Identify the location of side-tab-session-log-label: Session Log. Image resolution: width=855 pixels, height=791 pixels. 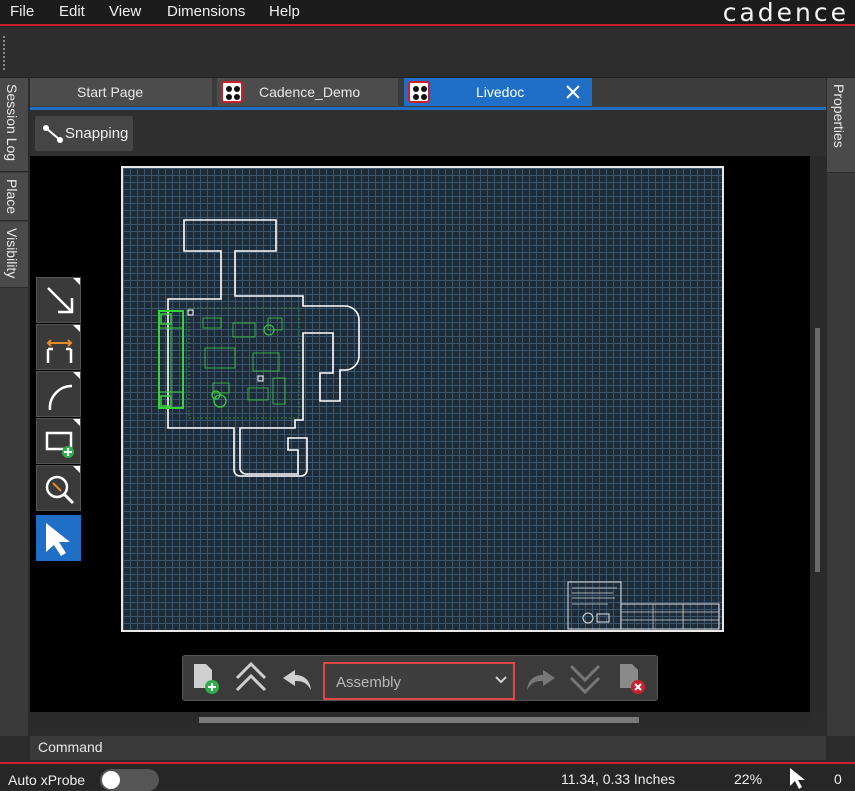
(12, 123).